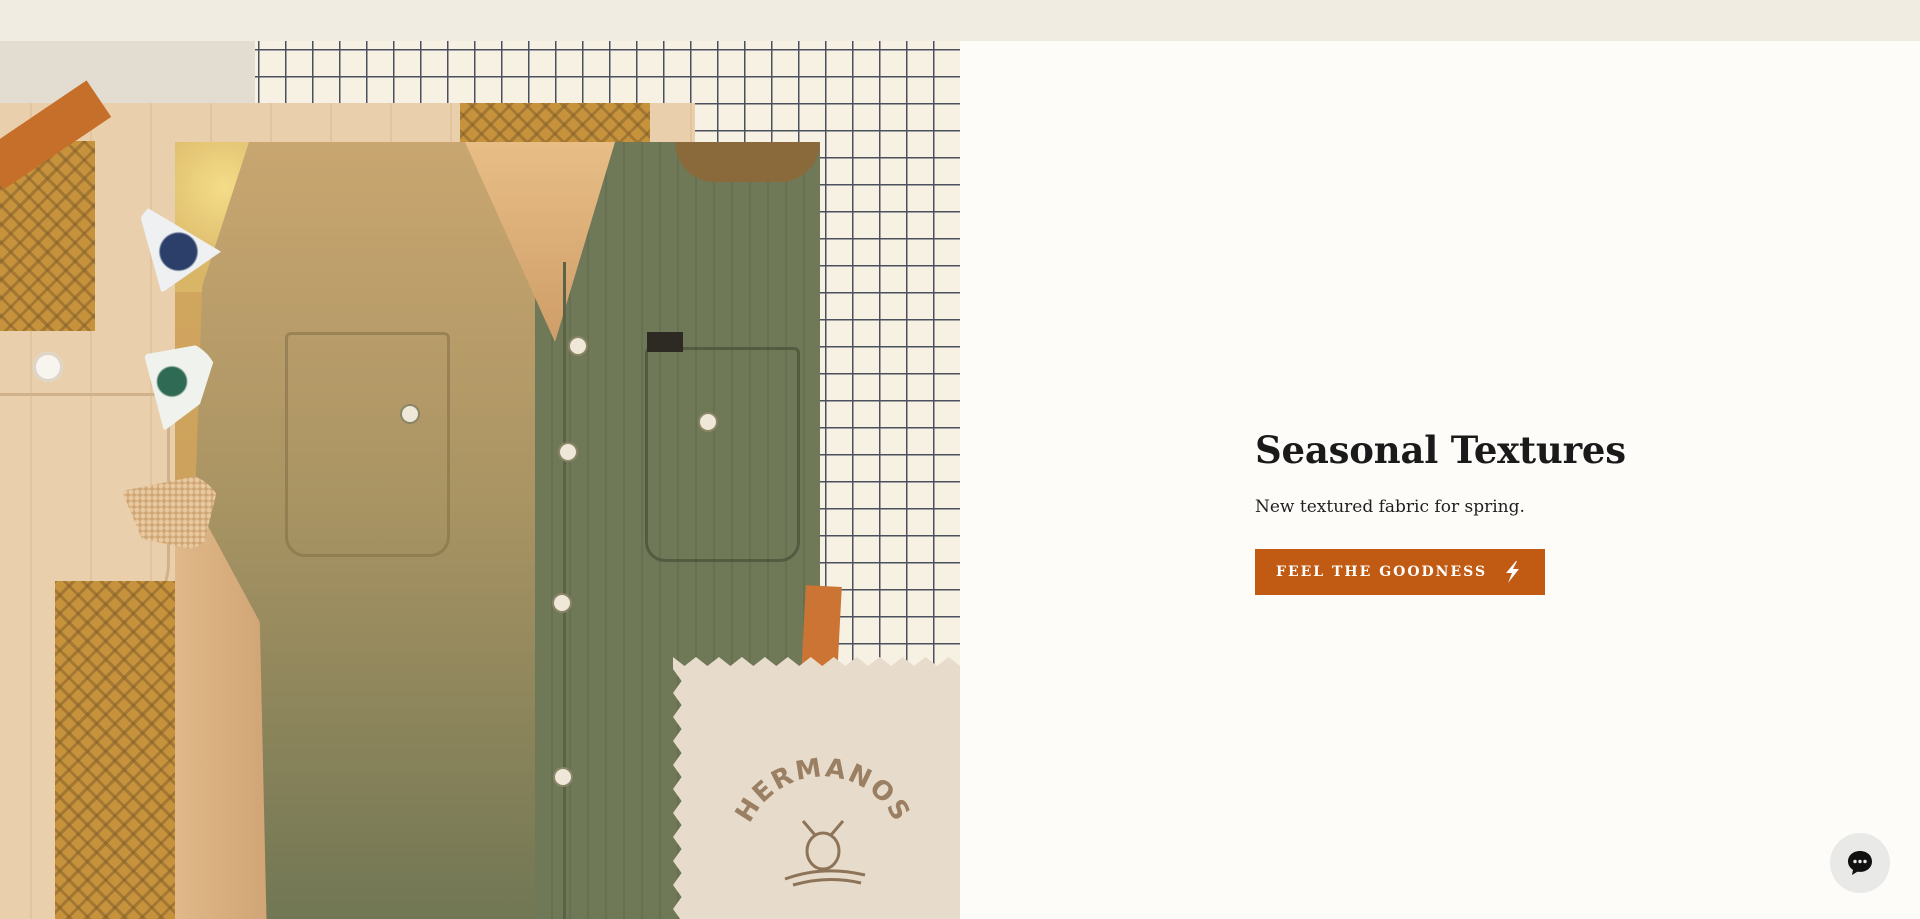 The width and height of the screenshot is (1920, 919). I want to click on chat-bubble-icon, so click(1860, 863).